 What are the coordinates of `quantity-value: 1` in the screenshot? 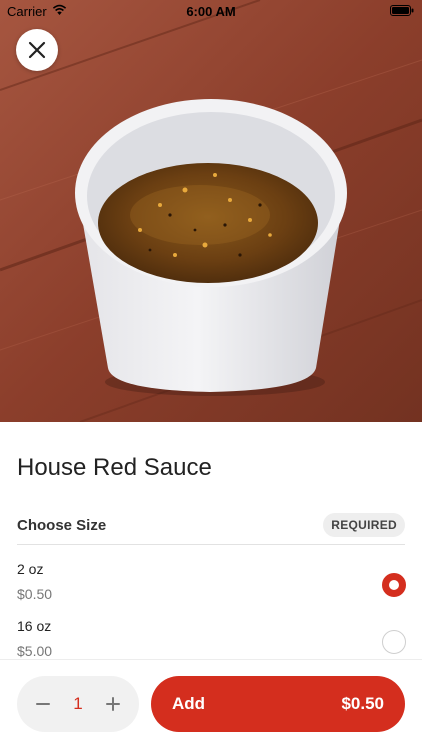 It's located at (78, 703).